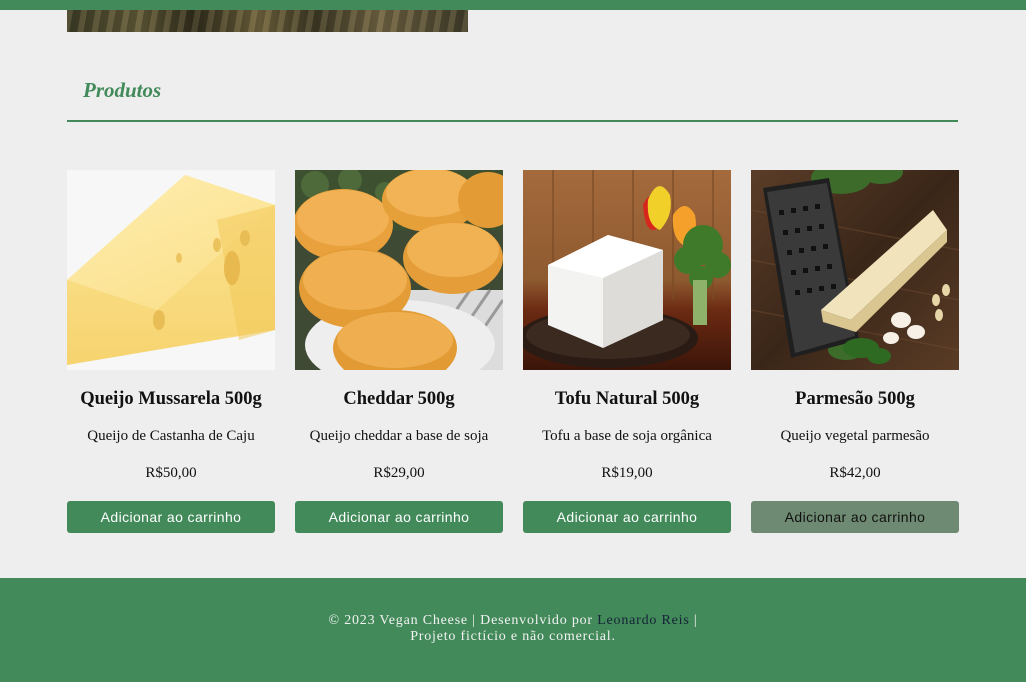 This screenshot has width=1026, height=682. Describe the element at coordinates (171, 399) in the screenshot. I see `product-name: Queijo Mussarela 500g` at that location.